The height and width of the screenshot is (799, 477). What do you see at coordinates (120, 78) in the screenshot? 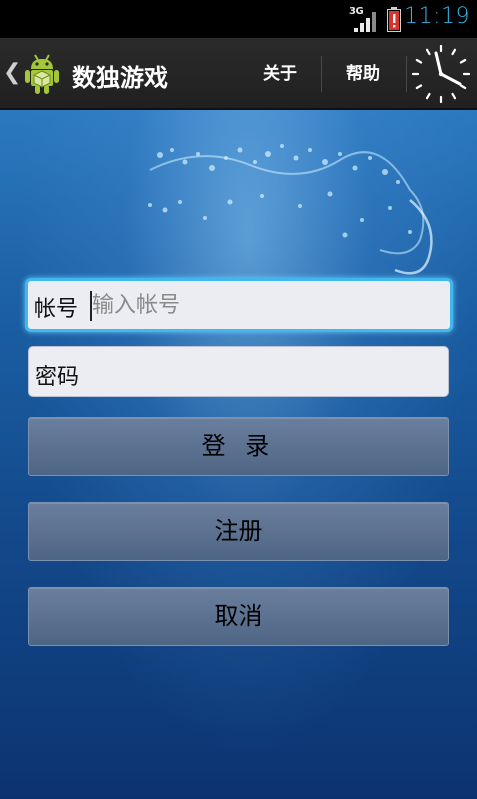
I see `app-title: 数独游戏` at bounding box center [120, 78].